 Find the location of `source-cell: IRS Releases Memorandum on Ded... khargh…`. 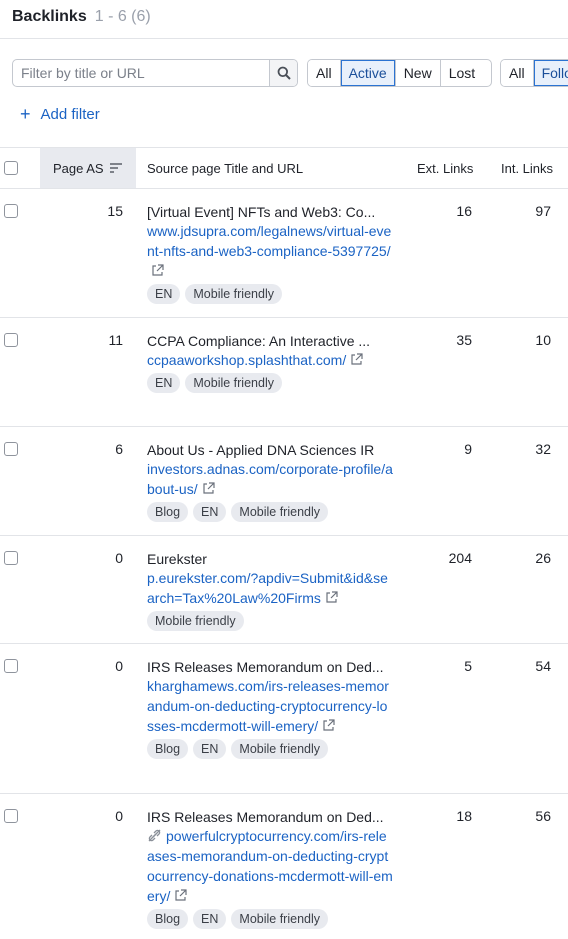

source-cell: IRS Releases Memorandum on Ded... khargh… is located at coordinates (270, 708).